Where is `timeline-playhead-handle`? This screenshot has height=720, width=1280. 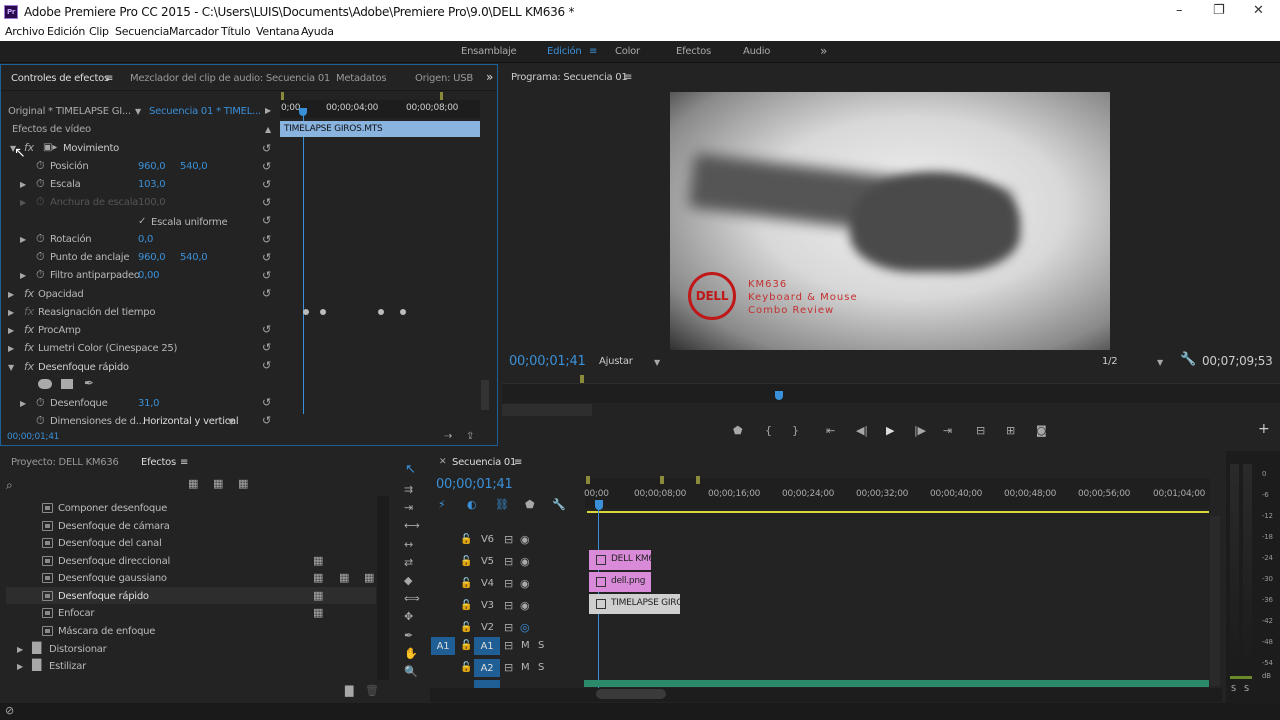 timeline-playhead-handle is located at coordinates (599, 505).